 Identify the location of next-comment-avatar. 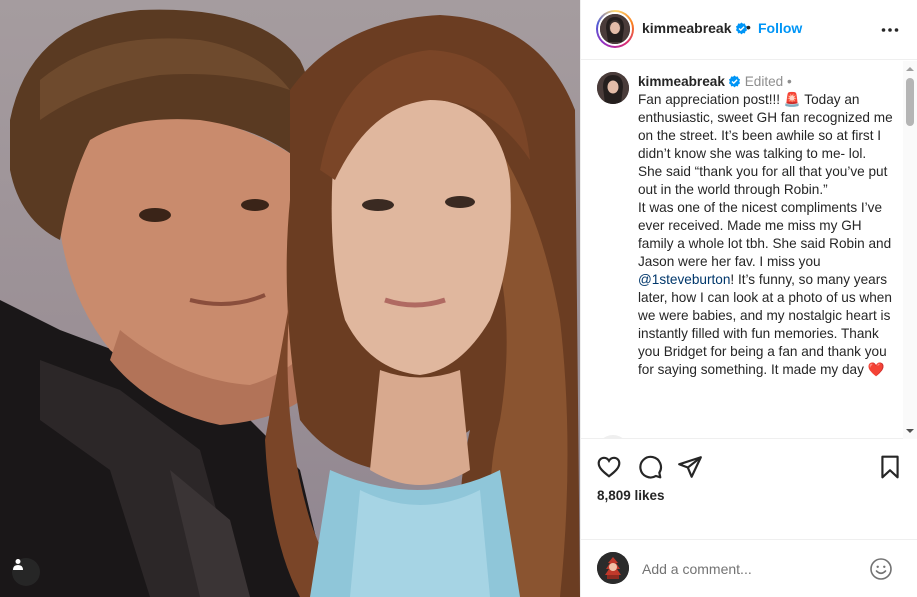
(613, 436).